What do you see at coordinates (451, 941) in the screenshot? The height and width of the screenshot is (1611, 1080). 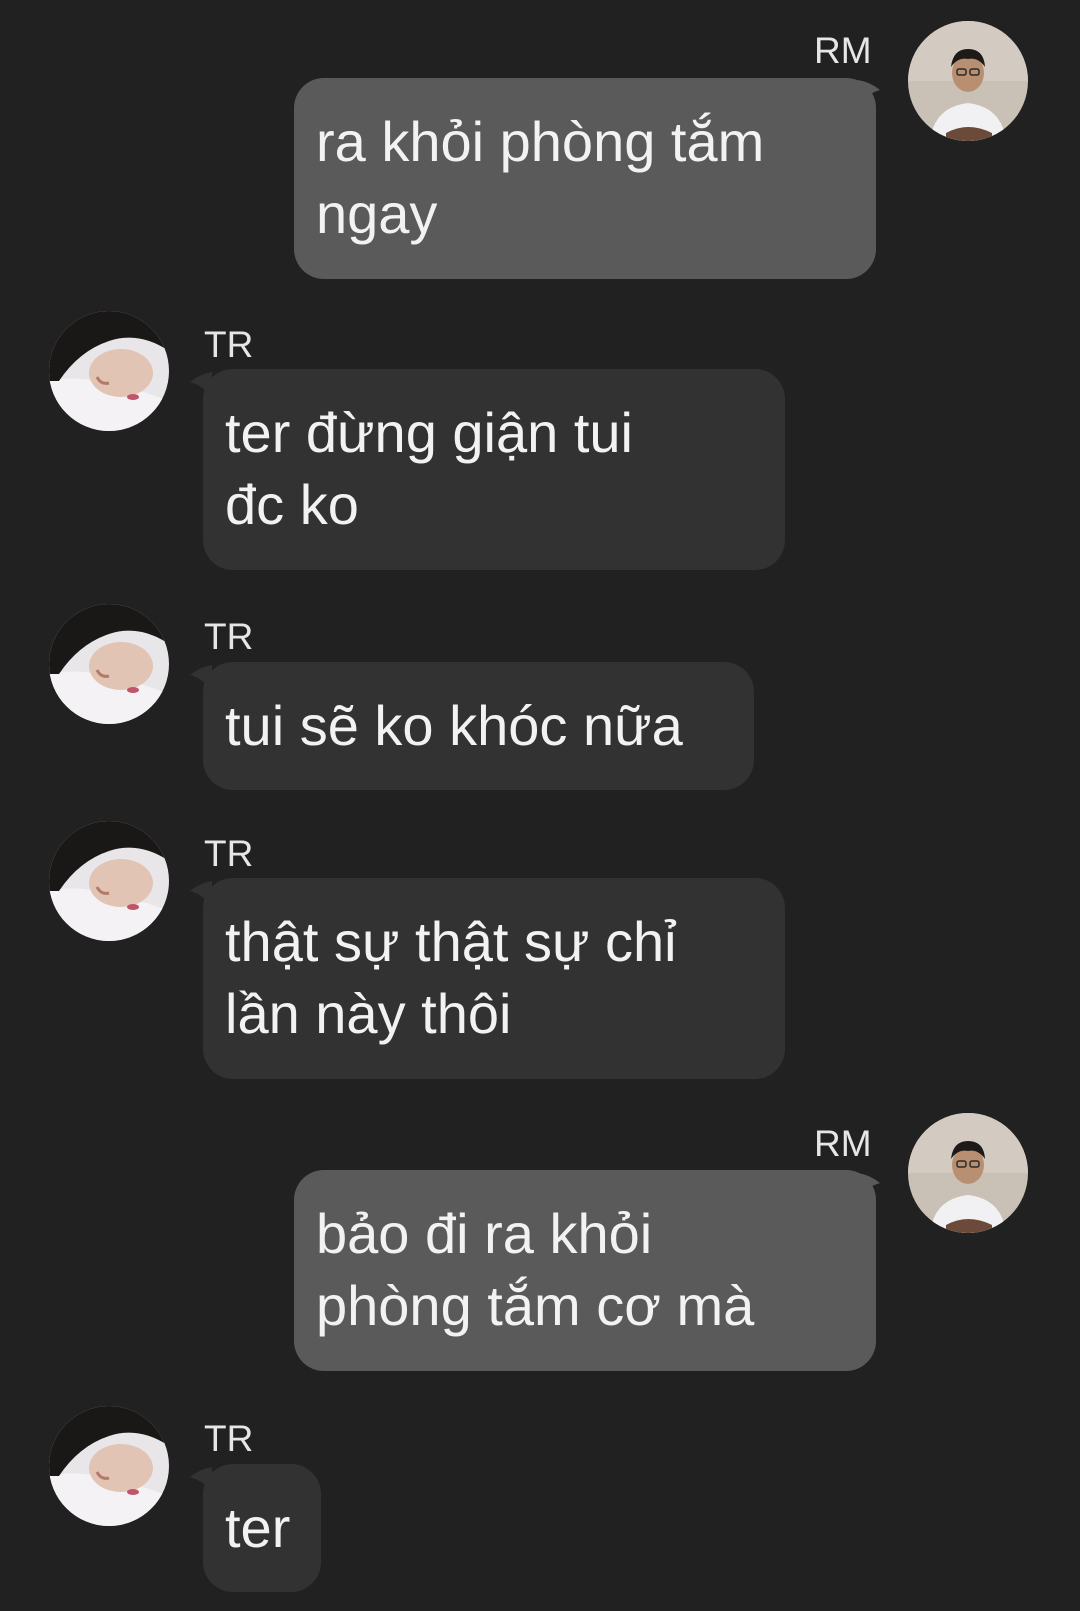 I see `message-text-line: thật sự thật sự chỉ` at bounding box center [451, 941].